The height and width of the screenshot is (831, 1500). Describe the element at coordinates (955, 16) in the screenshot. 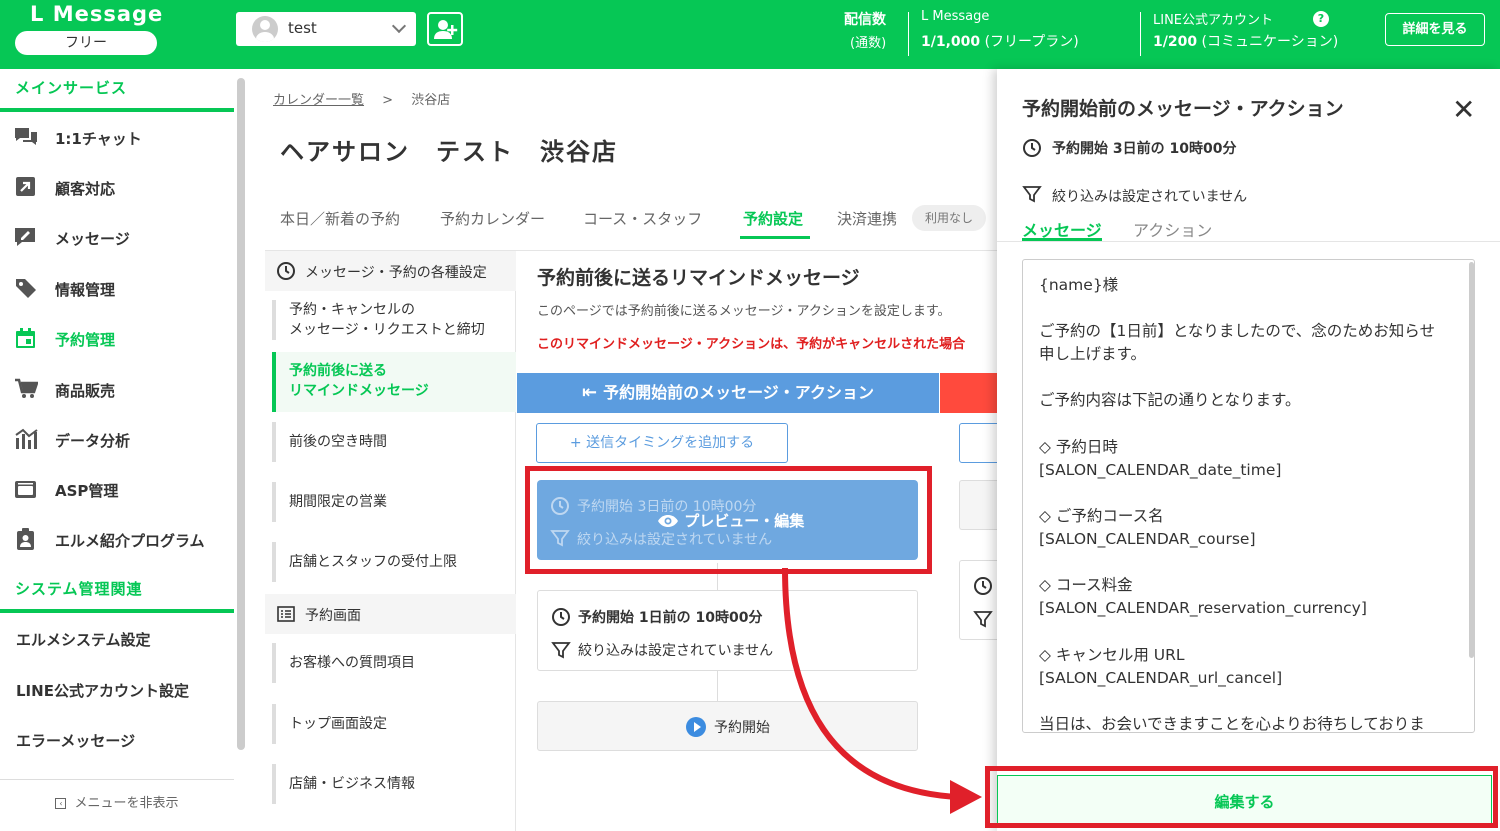

I see `lmessage-label: L Message` at that location.